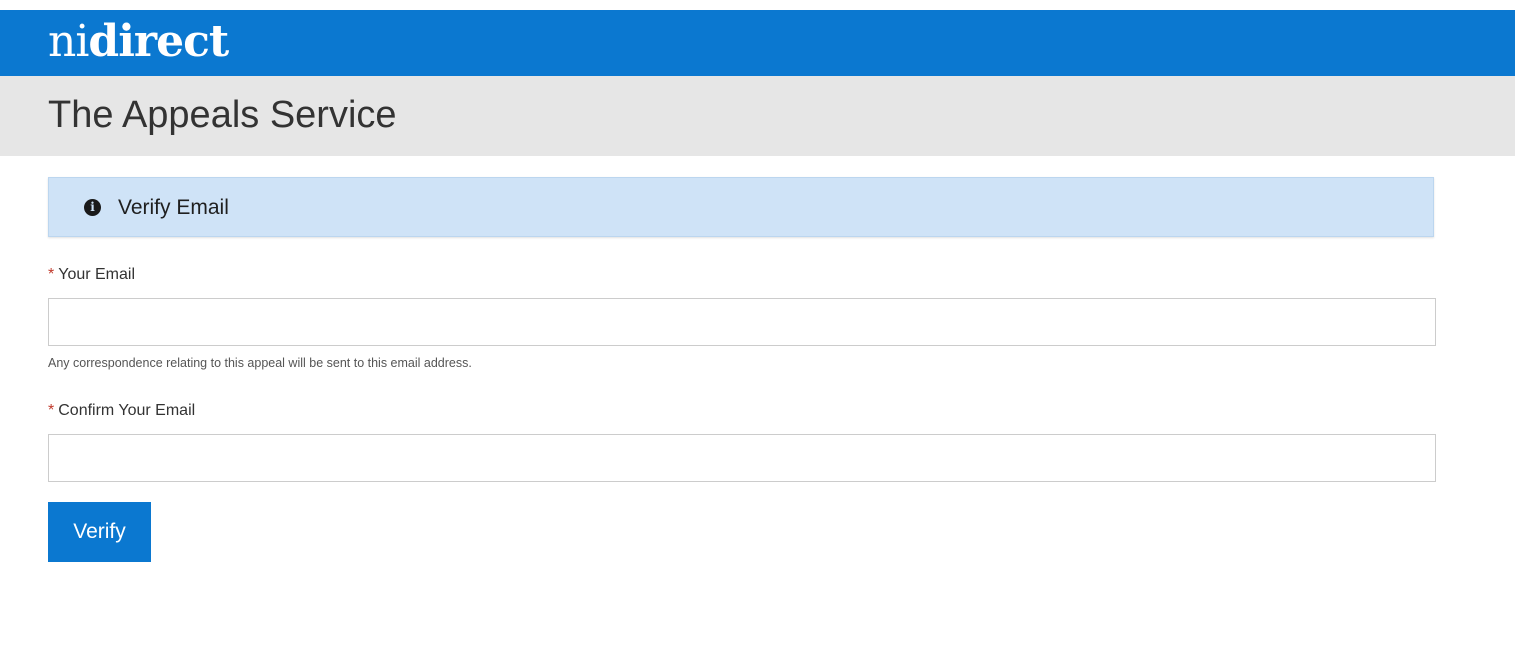  Describe the element at coordinates (222, 115) in the screenshot. I see `page-title: The Appeals Service` at that location.